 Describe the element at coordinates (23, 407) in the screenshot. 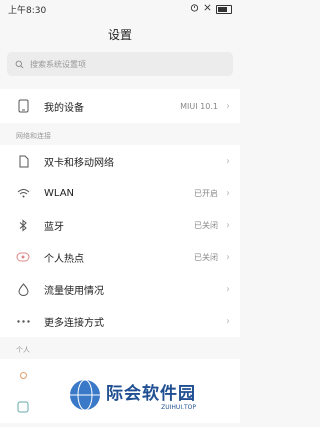

I see `theme-icon` at that location.